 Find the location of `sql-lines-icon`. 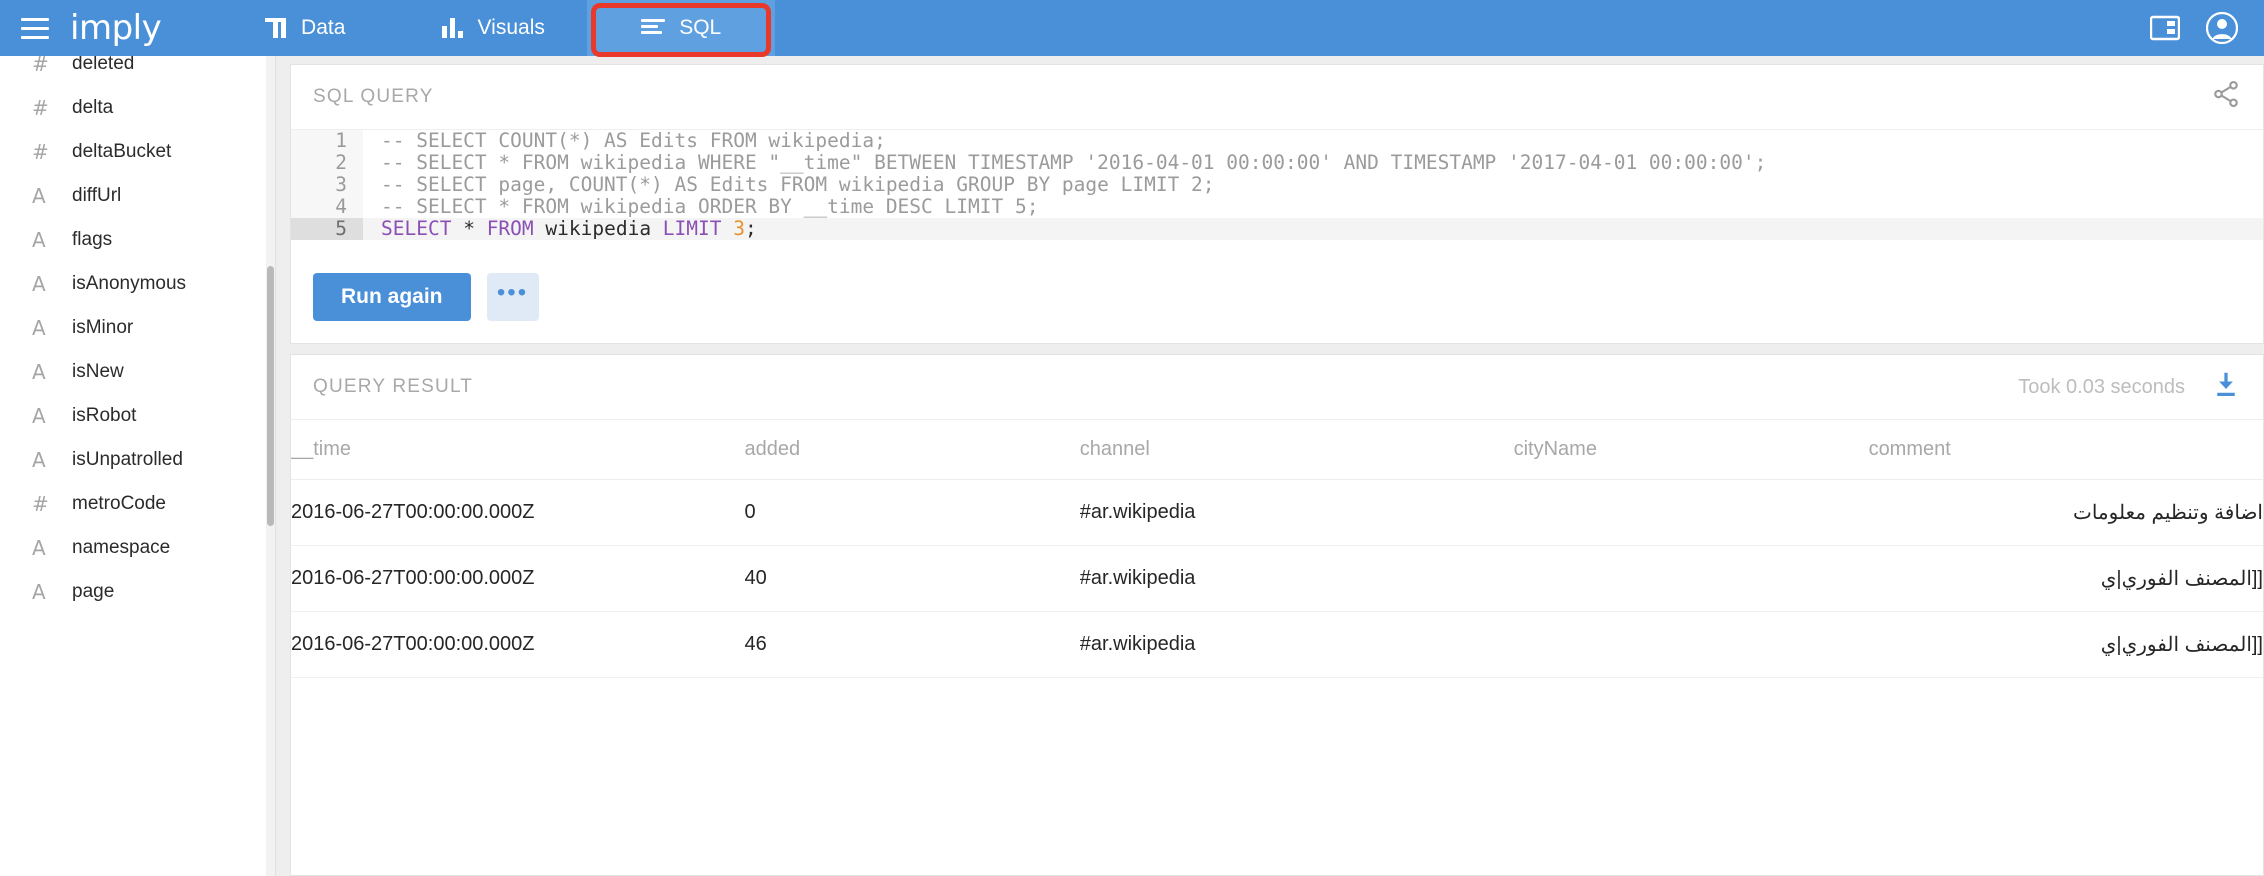

sql-lines-icon is located at coordinates (653, 28).